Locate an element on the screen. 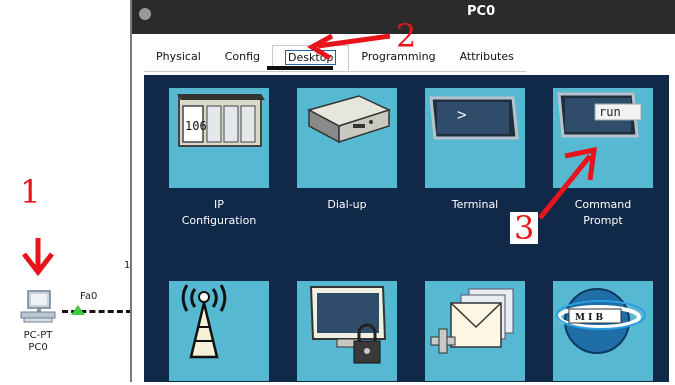 Image resolution: width=675 pixels, height=385 pixels. app-mib-browser: M I B is located at coordinates (603, 331).